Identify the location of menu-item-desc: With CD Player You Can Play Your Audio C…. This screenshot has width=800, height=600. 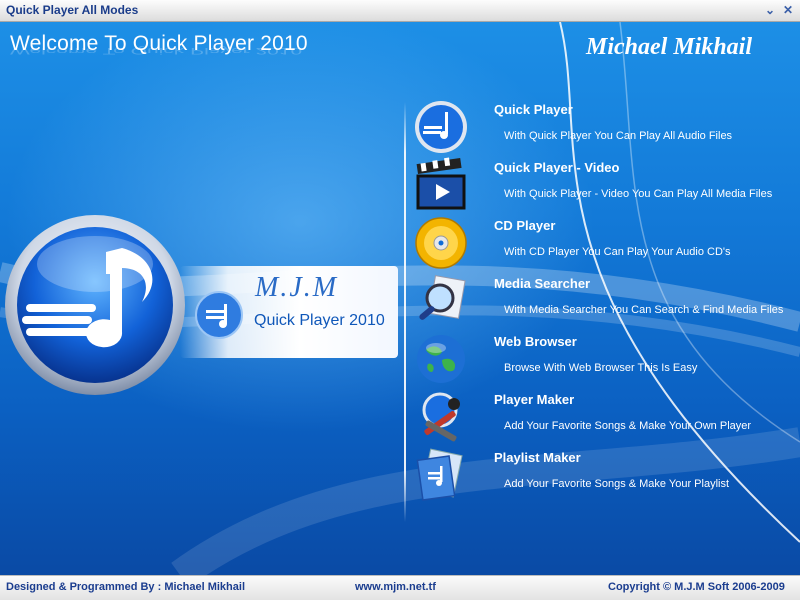
(617, 252).